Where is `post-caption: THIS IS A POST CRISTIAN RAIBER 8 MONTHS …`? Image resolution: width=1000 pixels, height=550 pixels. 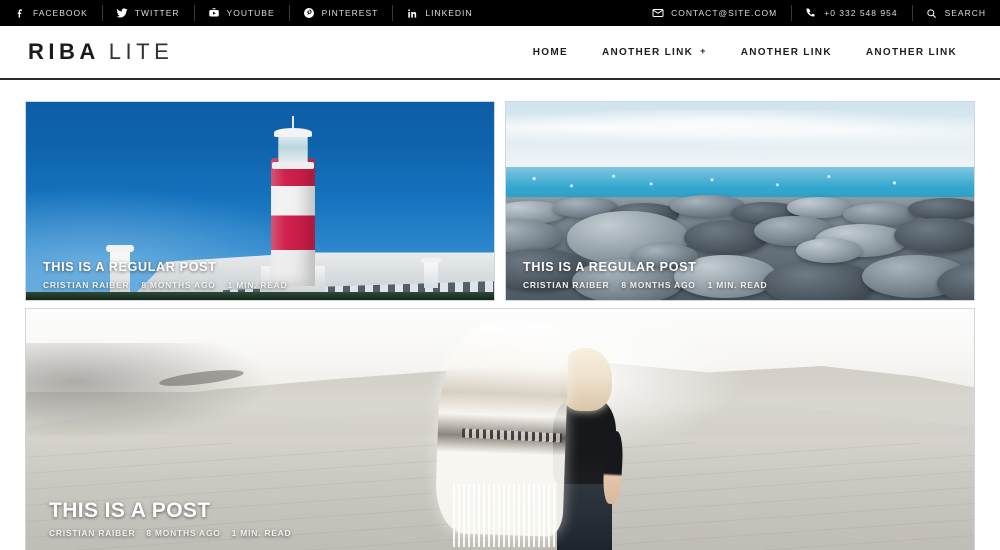 post-caption: THIS IS A POST CRISTIAN RAIBER 8 MONTHS … is located at coordinates (170, 518).